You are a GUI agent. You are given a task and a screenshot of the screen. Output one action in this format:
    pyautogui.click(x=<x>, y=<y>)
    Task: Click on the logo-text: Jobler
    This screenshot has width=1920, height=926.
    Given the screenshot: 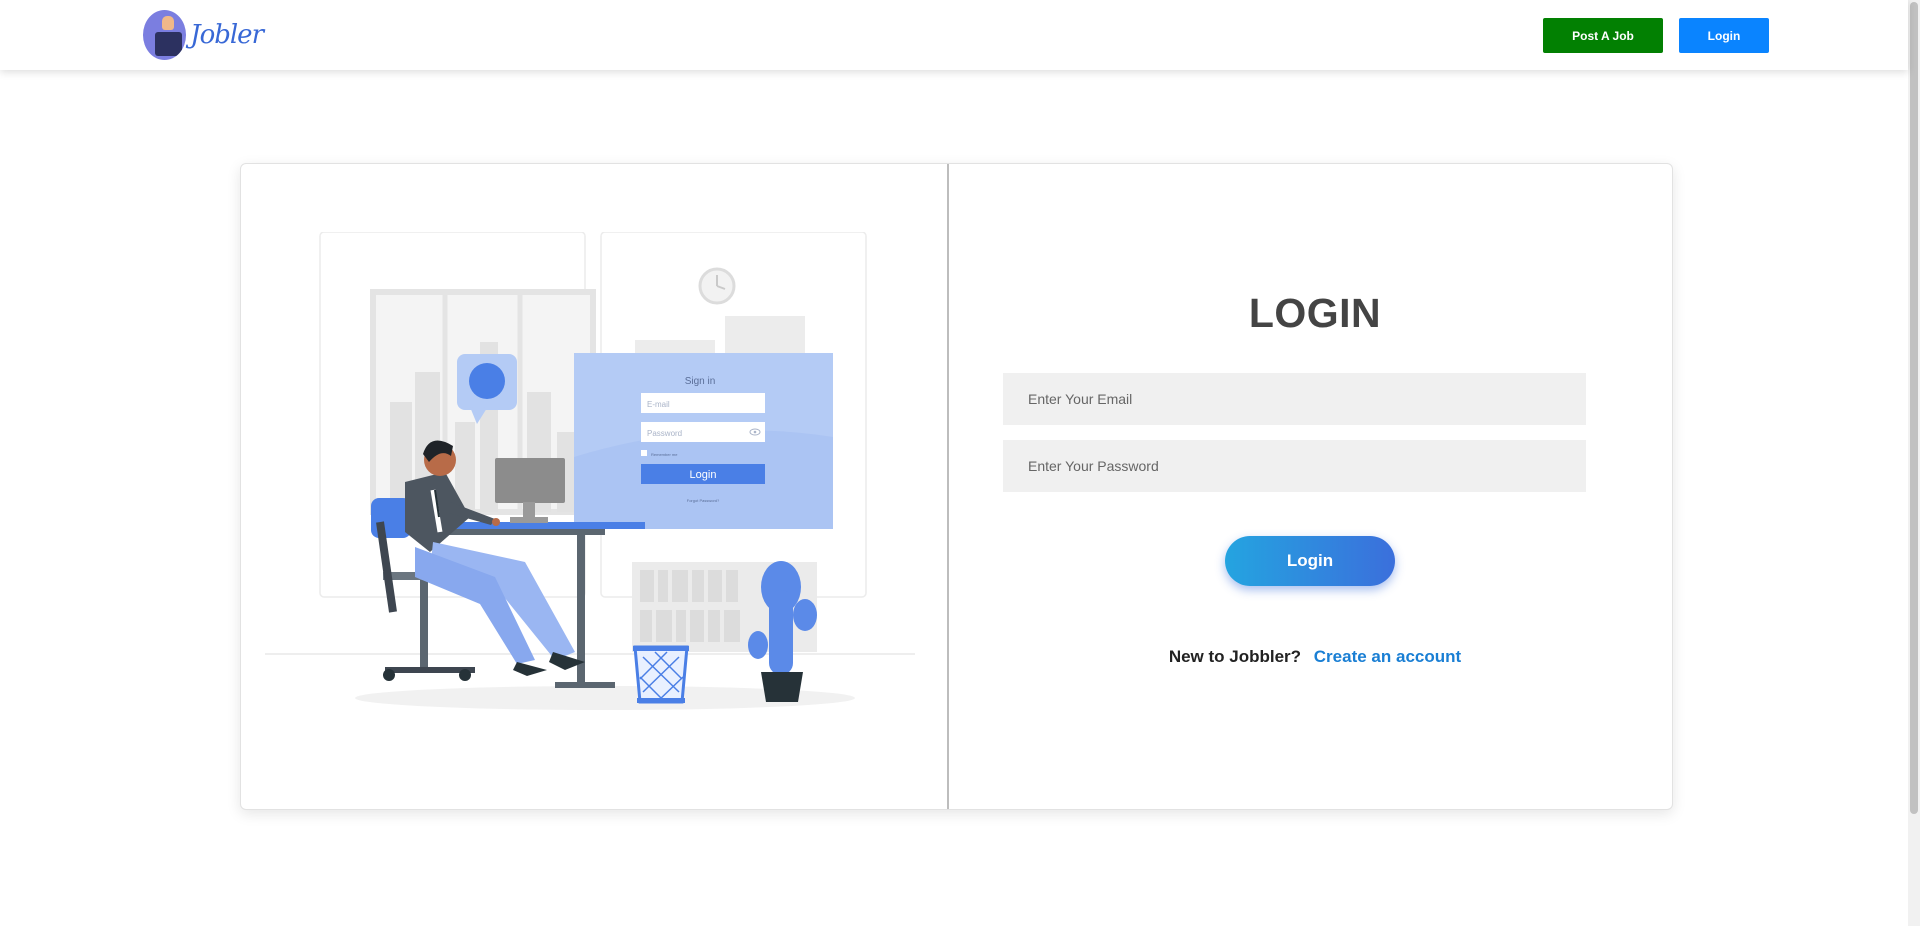 What is the action you would take?
    pyautogui.click(x=227, y=35)
    